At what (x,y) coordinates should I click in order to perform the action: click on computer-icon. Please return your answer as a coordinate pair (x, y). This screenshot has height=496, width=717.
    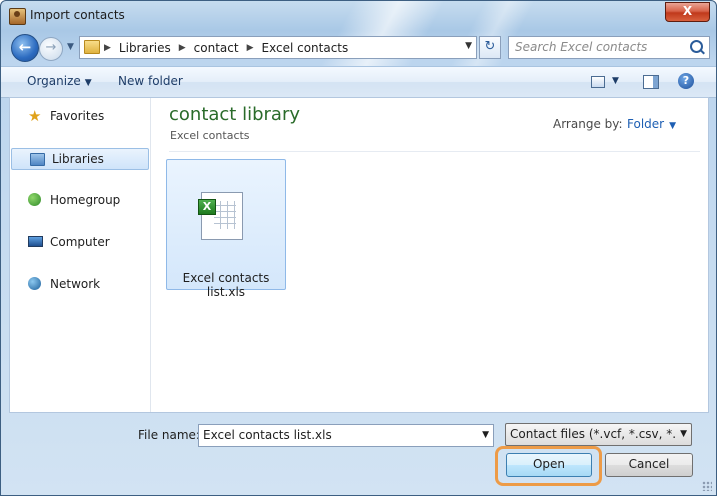
    Looking at the image, I should click on (35, 241).